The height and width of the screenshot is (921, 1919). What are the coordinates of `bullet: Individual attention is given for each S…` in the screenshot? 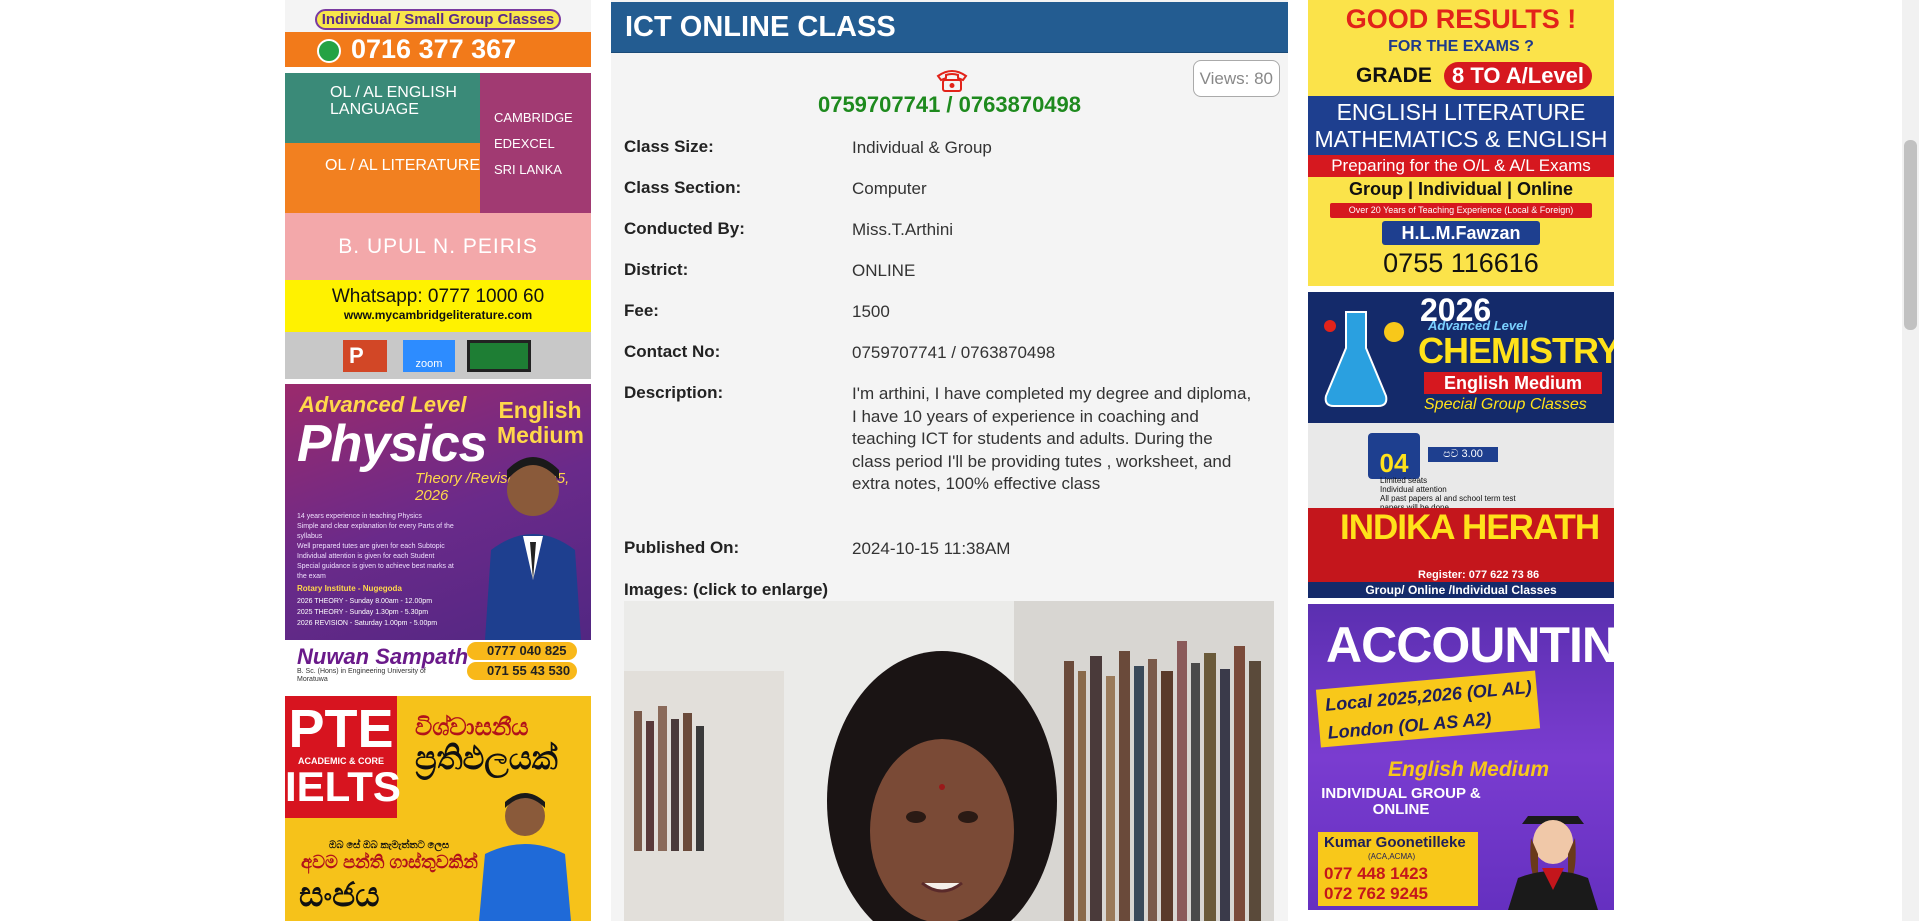 It's located at (366, 556).